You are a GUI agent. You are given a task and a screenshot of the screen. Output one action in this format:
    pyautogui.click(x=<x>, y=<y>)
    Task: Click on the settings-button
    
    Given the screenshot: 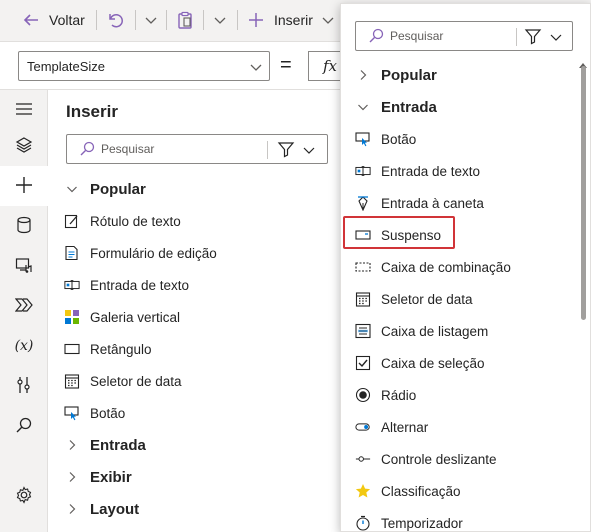 What is the action you would take?
    pyautogui.click(x=24, y=496)
    